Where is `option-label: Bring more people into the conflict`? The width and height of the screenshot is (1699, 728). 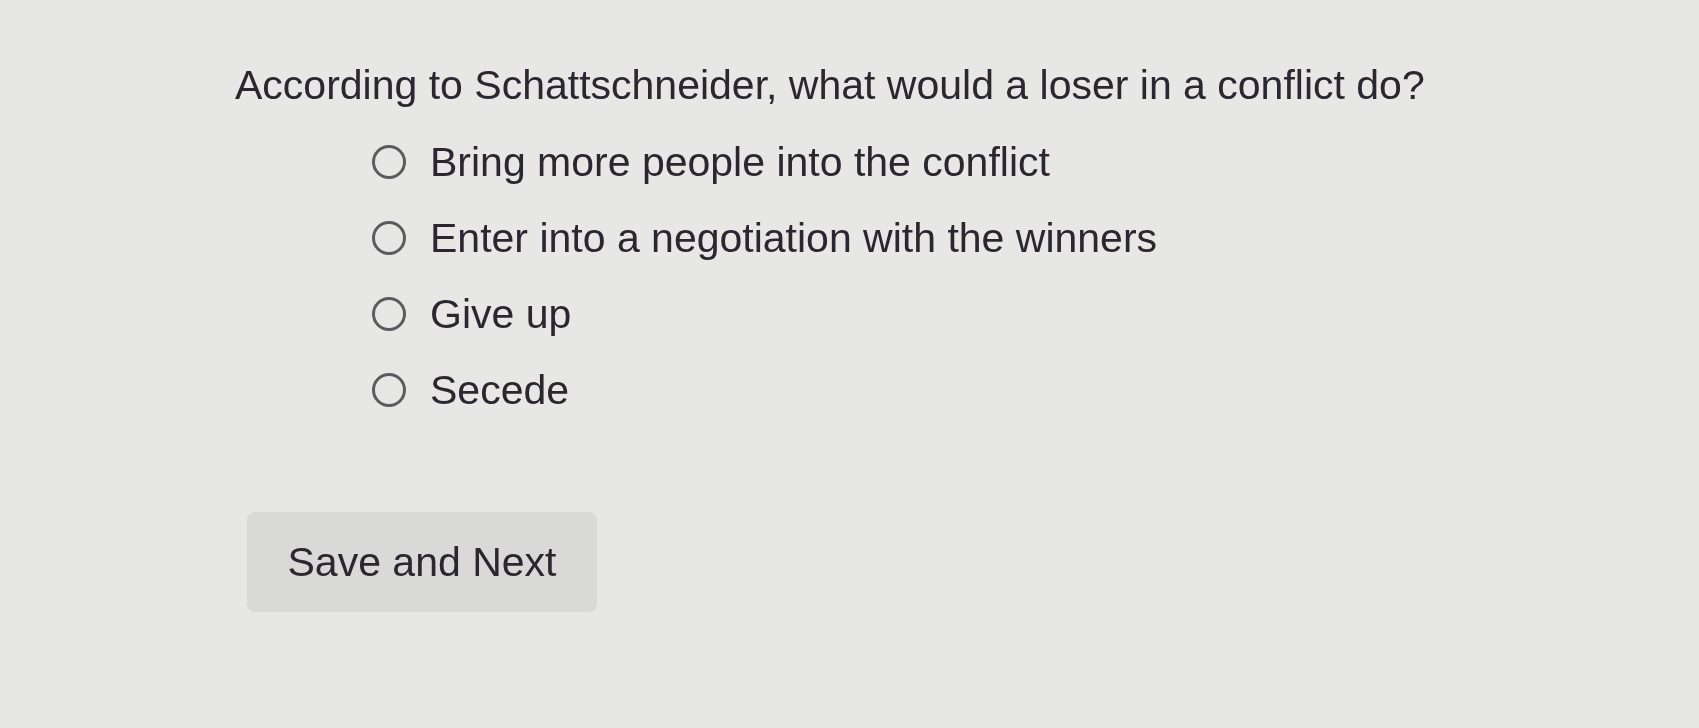 option-label: Bring more people into the conflict is located at coordinates (740, 162).